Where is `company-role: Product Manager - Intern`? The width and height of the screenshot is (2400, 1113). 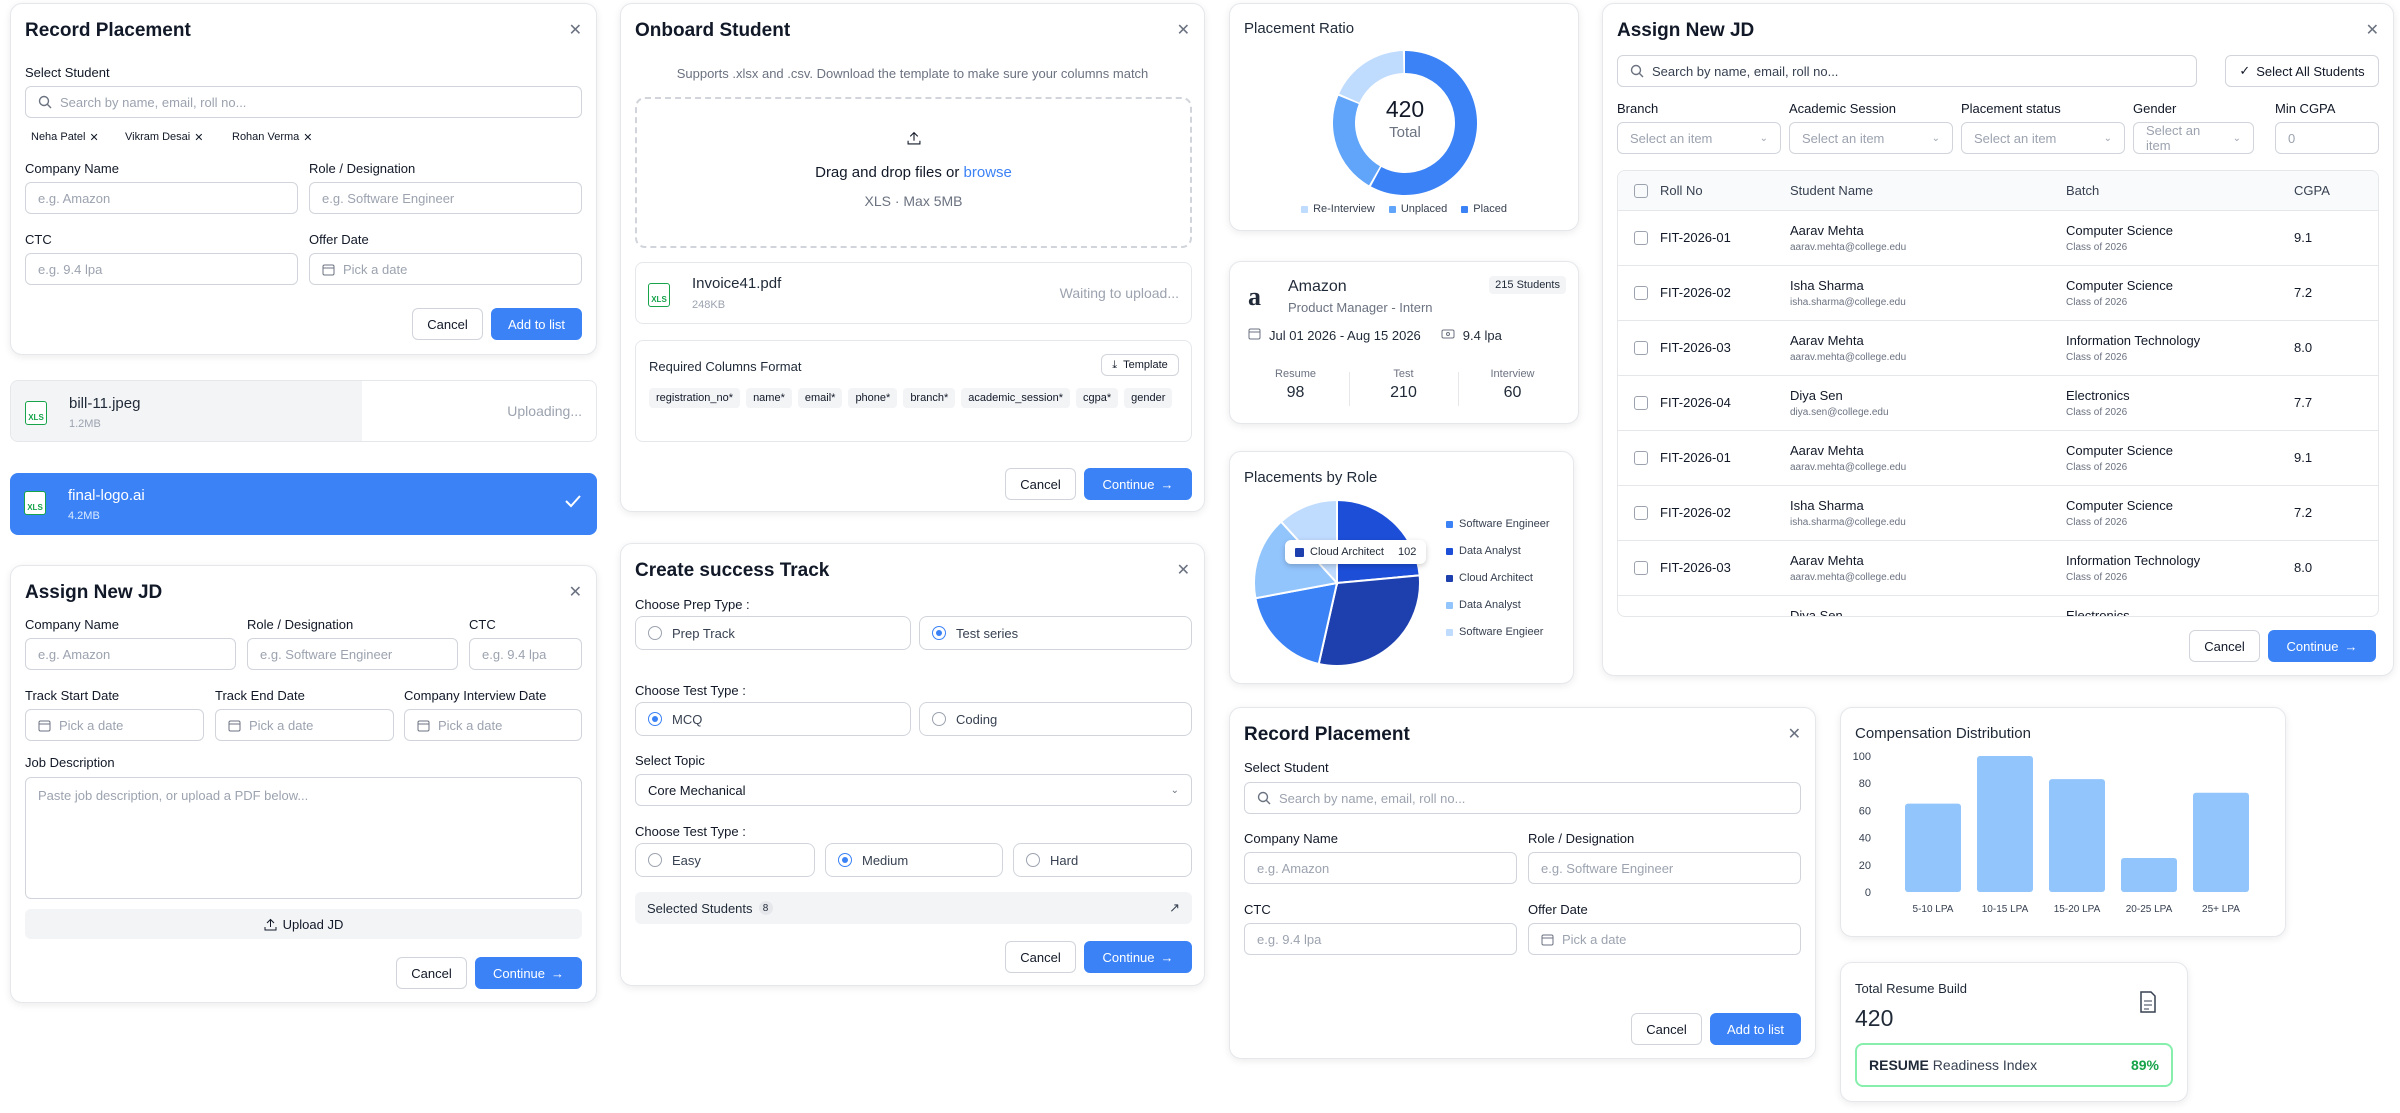 company-role: Product Manager - Intern is located at coordinates (1360, 307).